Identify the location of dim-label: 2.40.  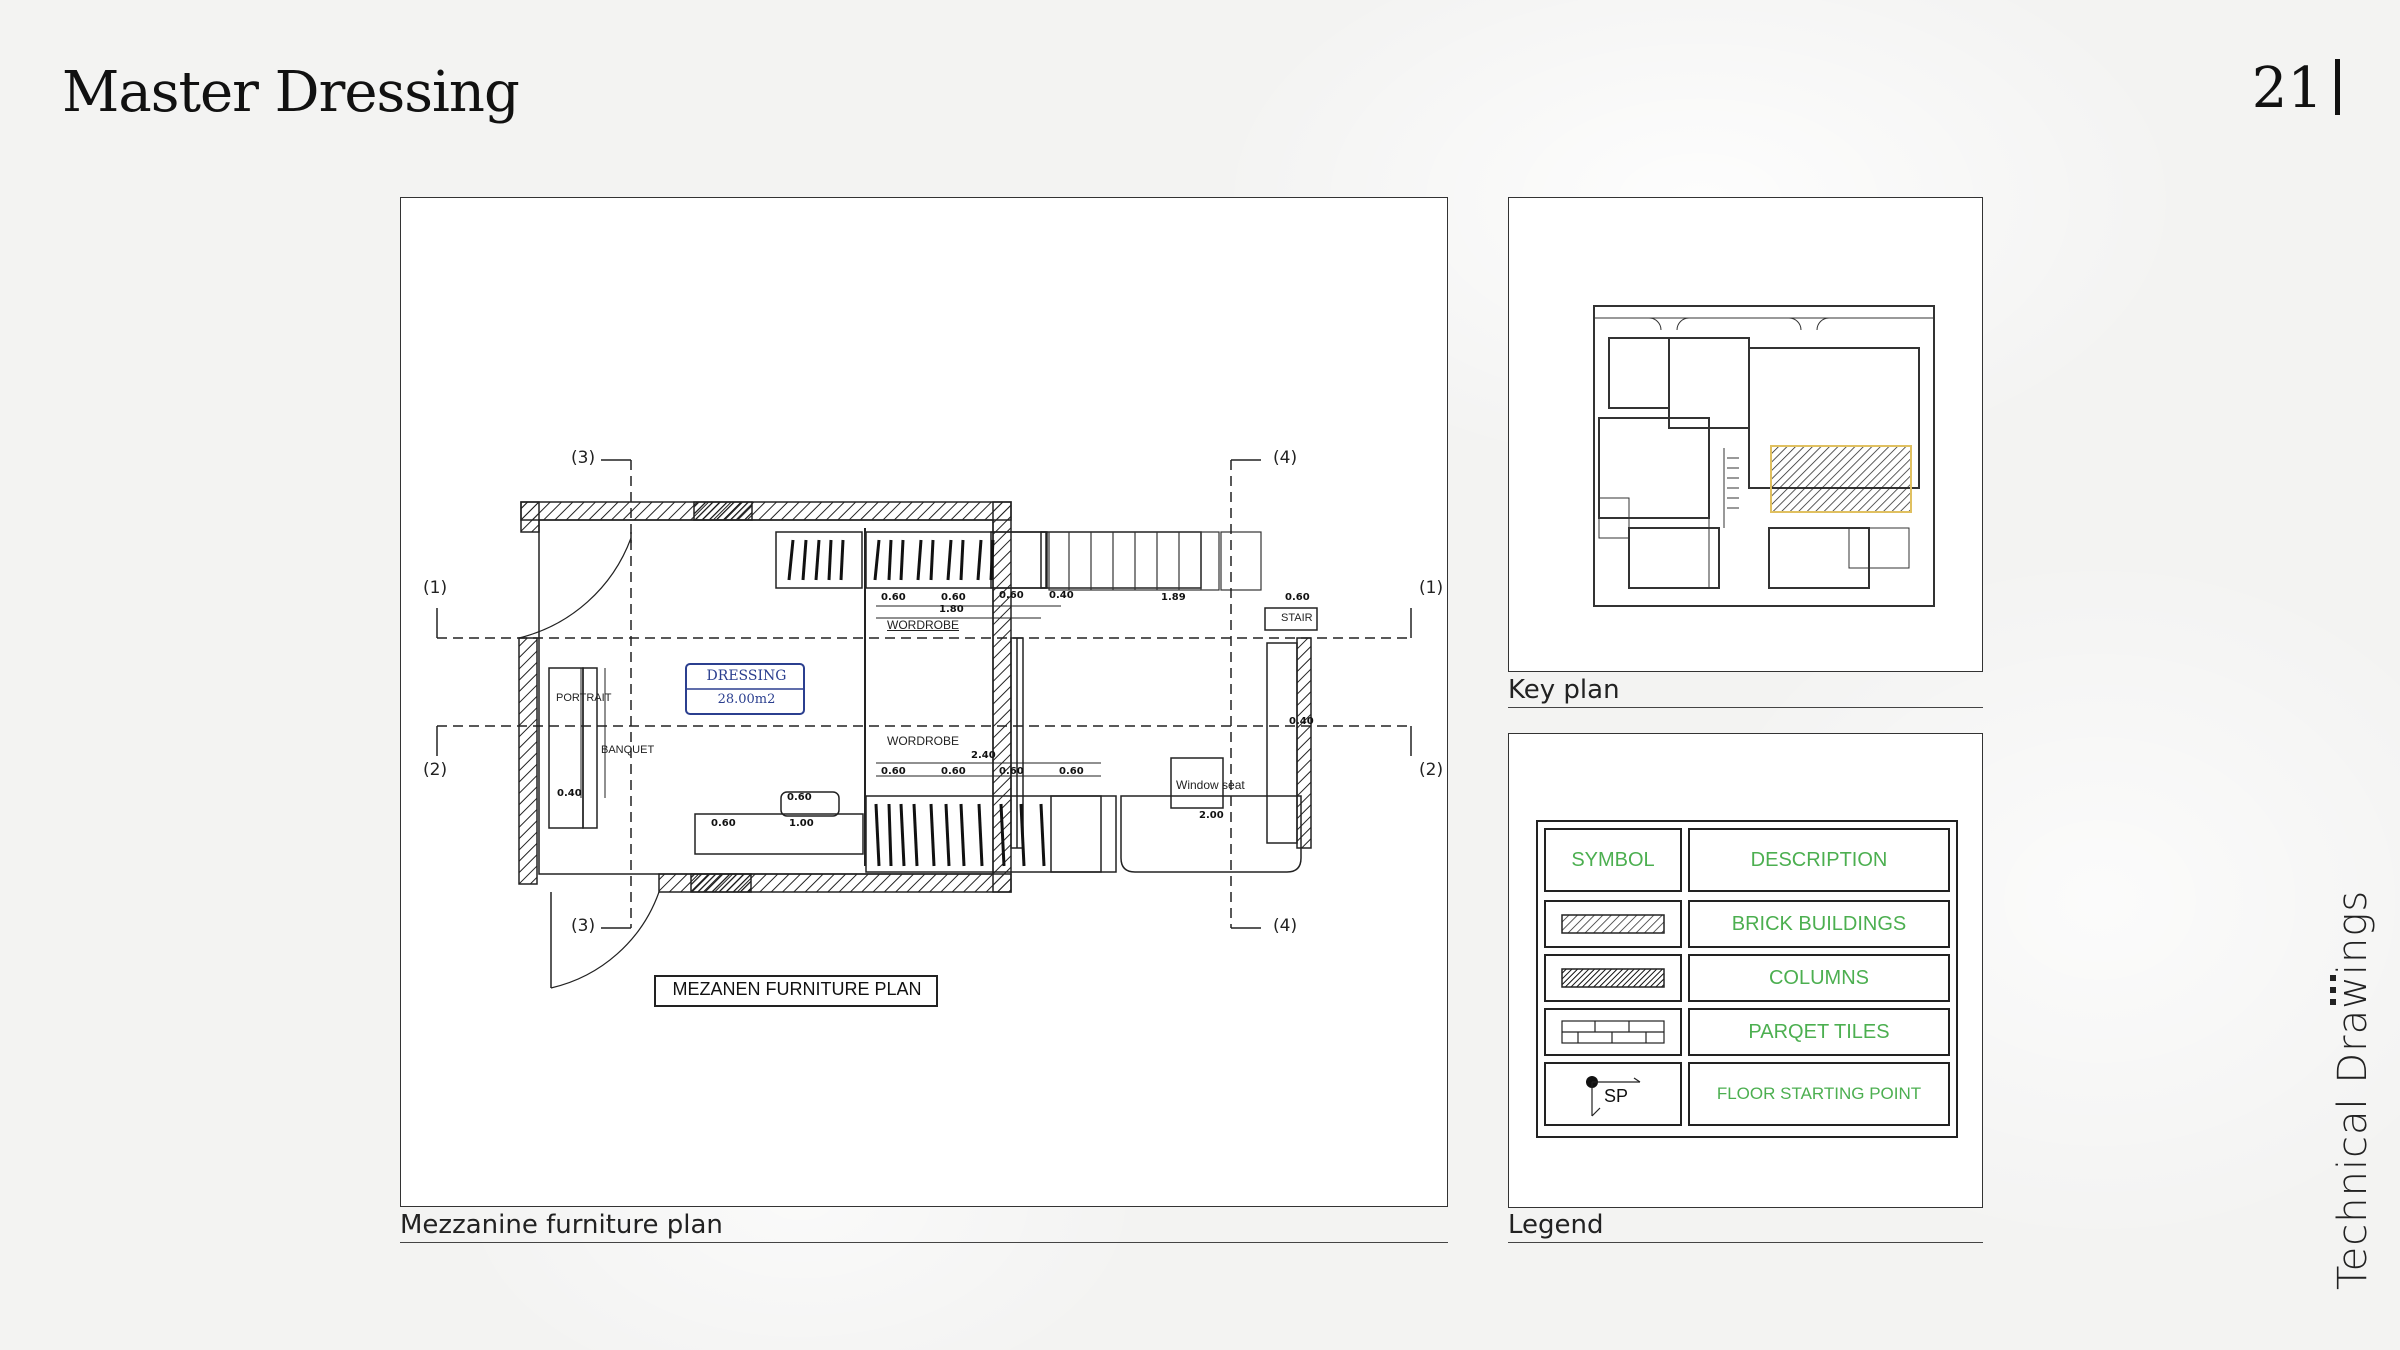
(983, 755).